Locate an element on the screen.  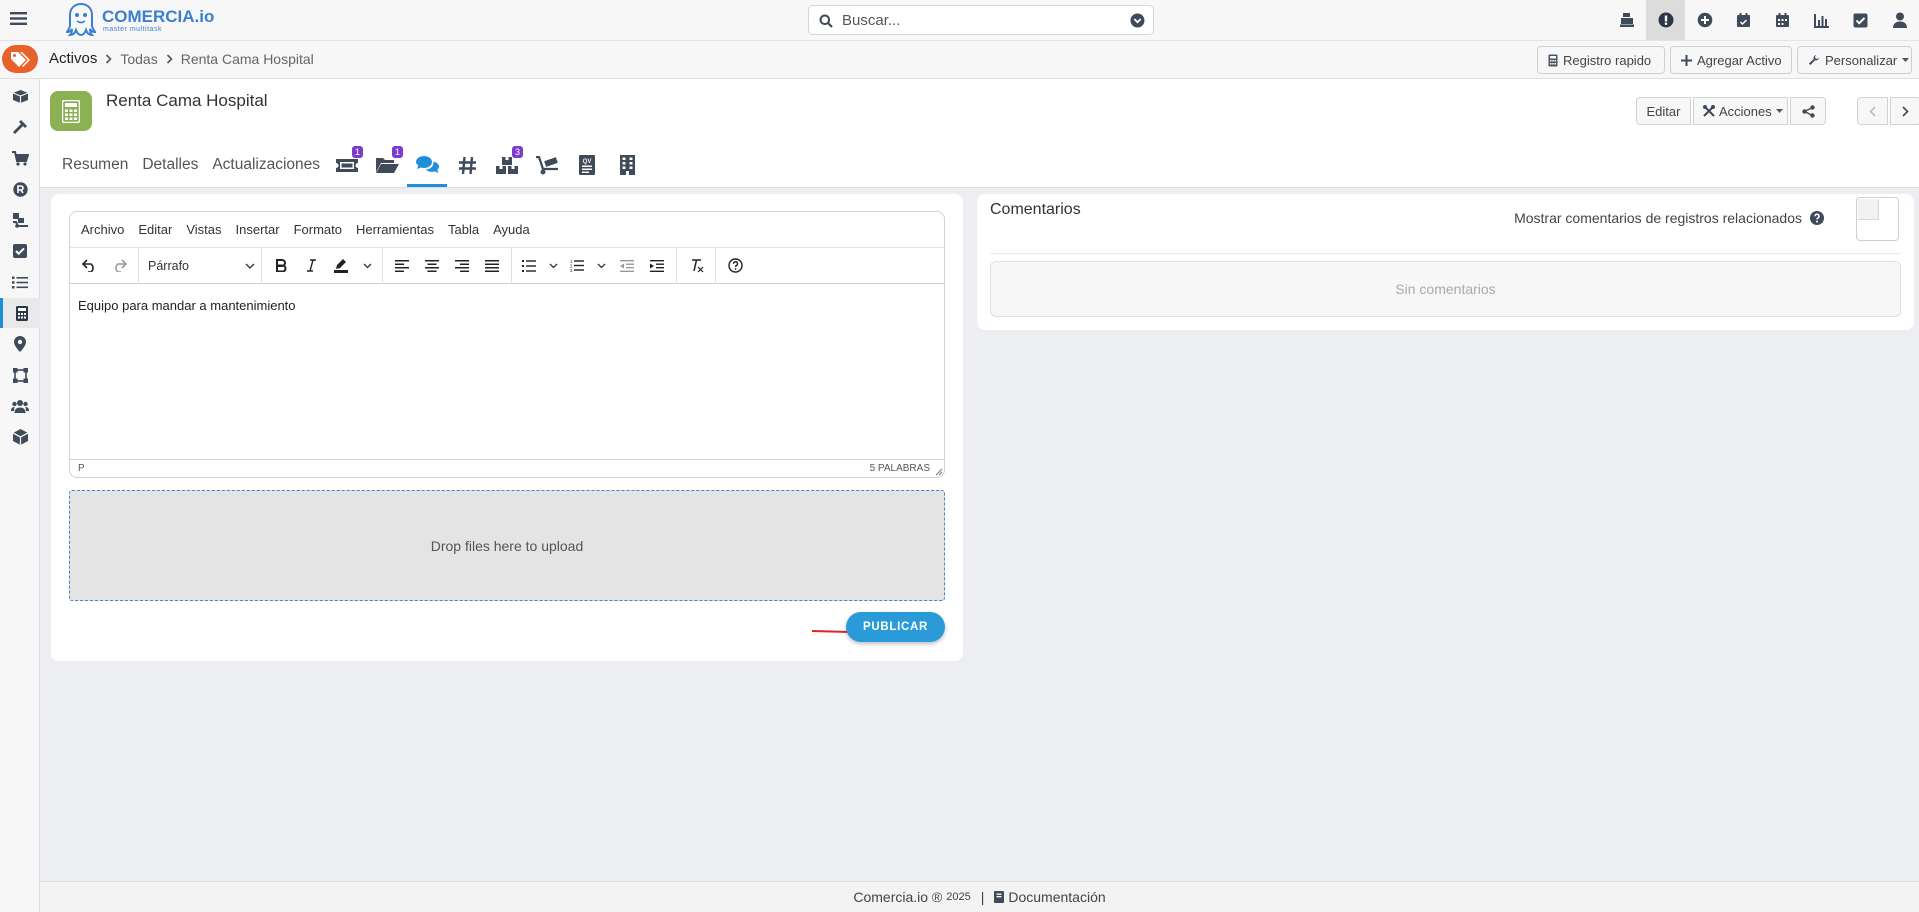
tab-comments is located at coordinates (427, 165).